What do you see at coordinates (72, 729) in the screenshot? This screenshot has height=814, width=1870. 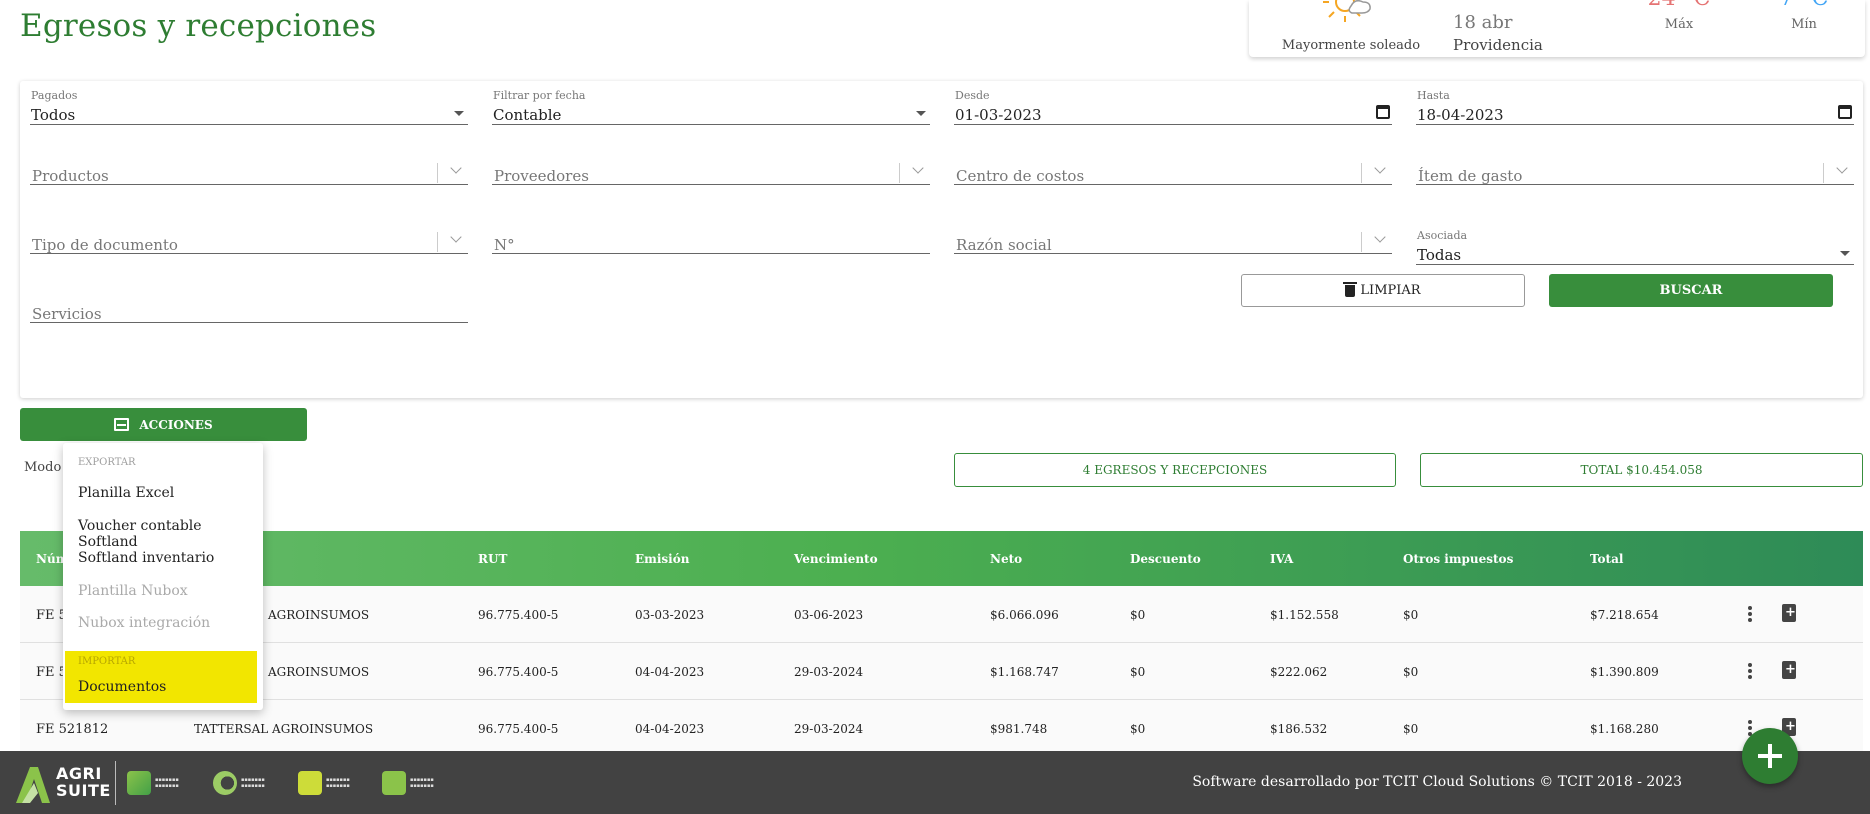 I see `cell-numero: FE 521812` at bounding box center [72, 729].